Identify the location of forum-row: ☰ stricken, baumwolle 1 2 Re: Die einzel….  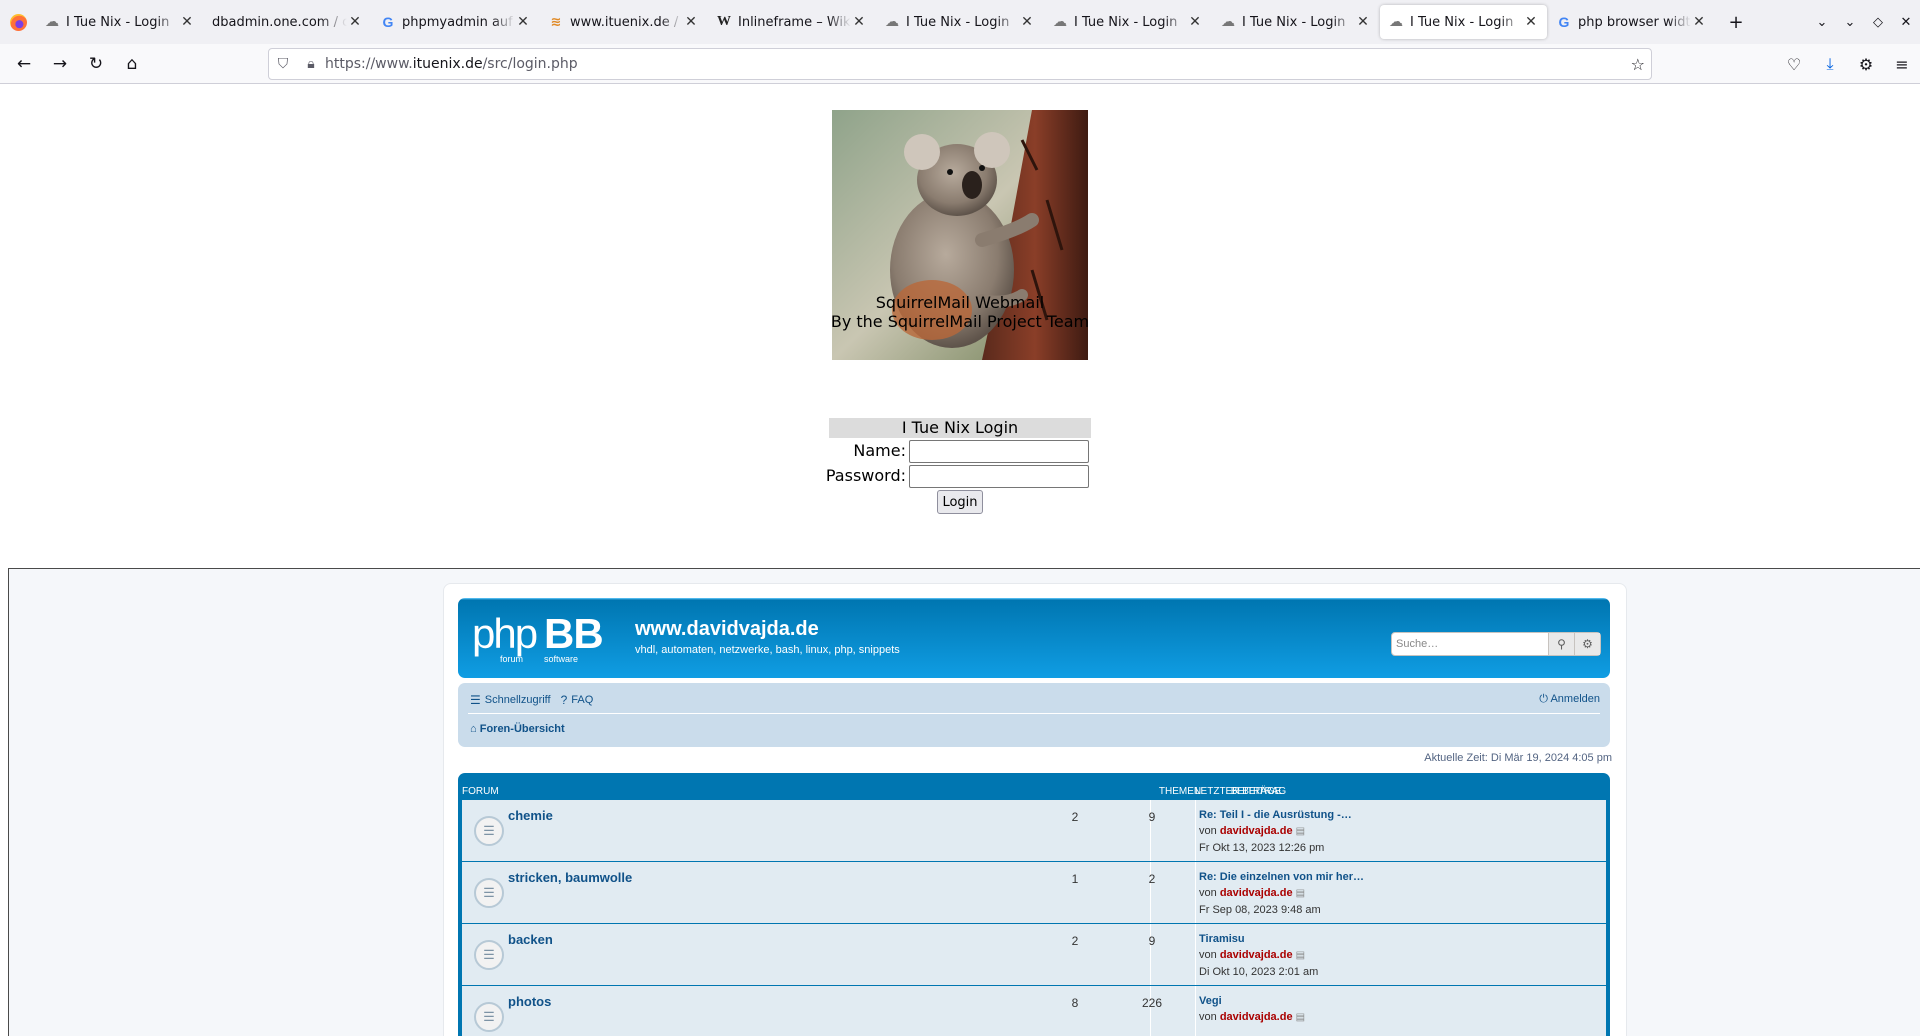
(1034, 892).